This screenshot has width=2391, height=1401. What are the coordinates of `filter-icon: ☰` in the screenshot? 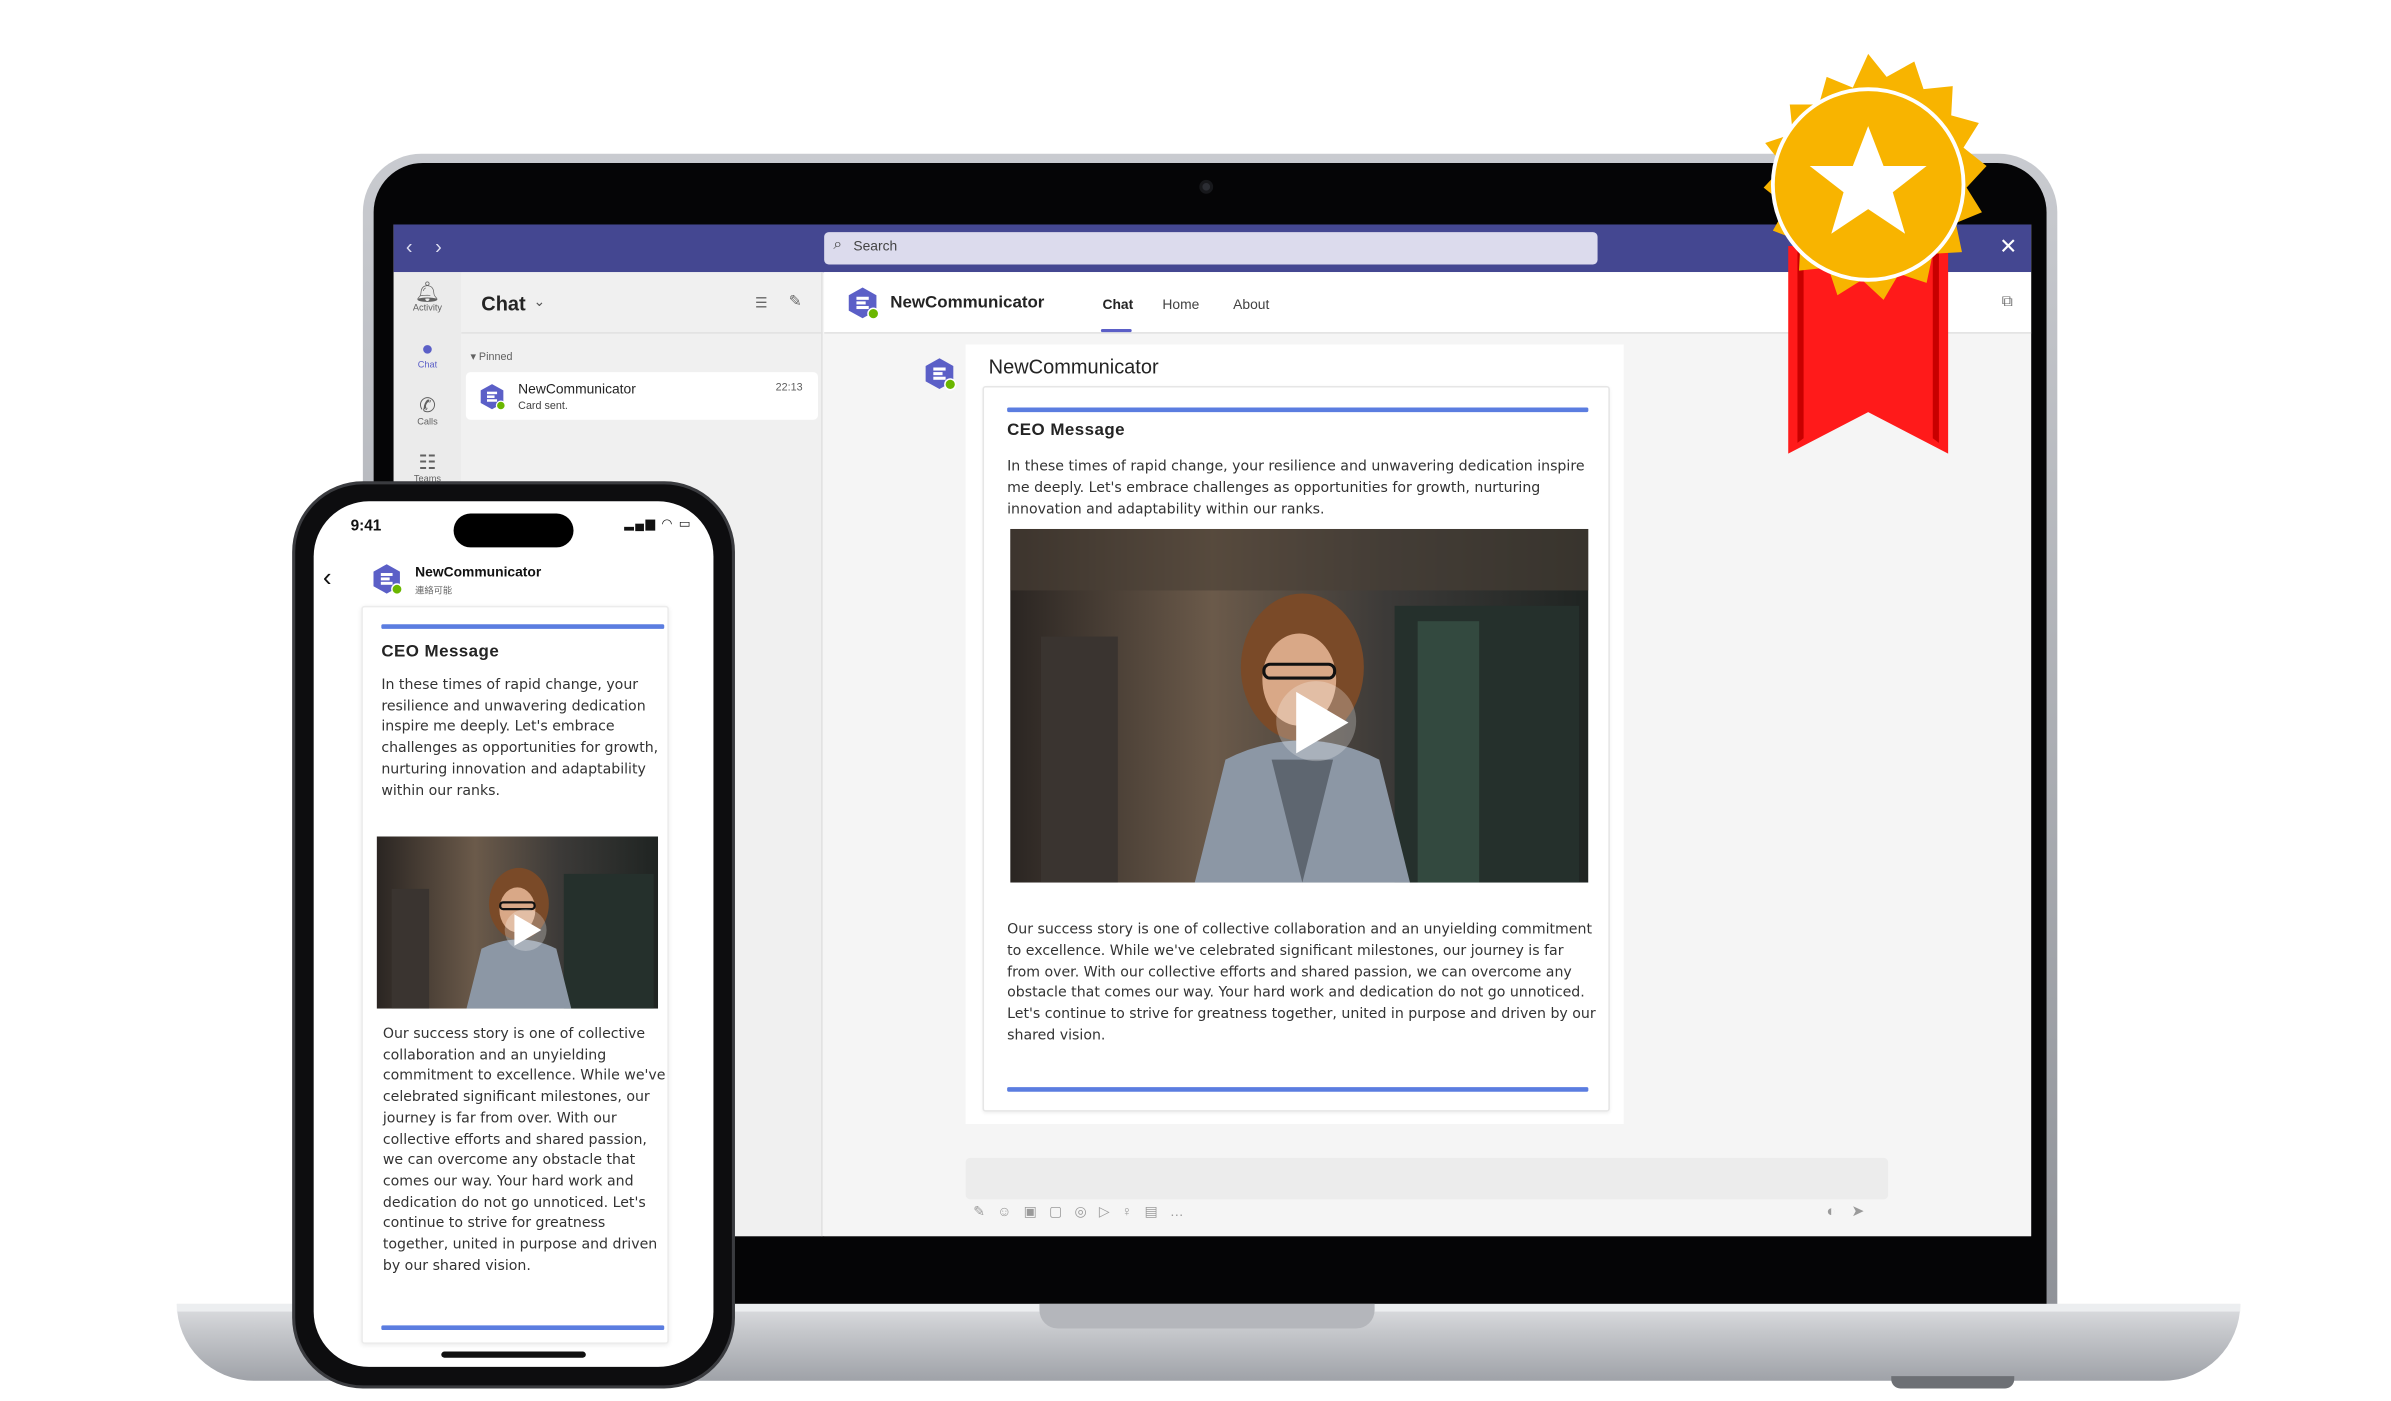 It's located at (761, 303).